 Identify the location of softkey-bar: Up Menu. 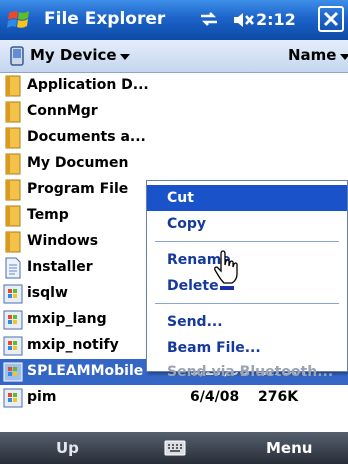
(174, 448).